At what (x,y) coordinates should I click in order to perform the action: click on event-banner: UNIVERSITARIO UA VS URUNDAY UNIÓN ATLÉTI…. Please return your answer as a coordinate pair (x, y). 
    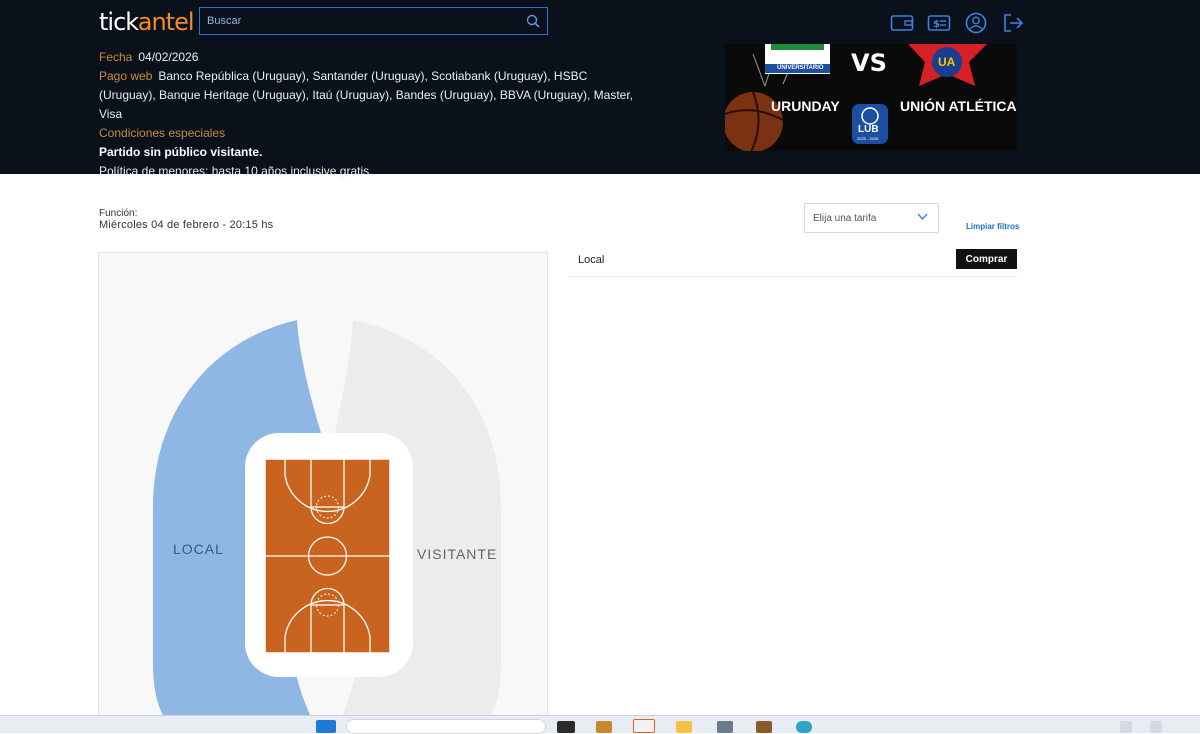
    Looking at the image, I should click on (871, 97).